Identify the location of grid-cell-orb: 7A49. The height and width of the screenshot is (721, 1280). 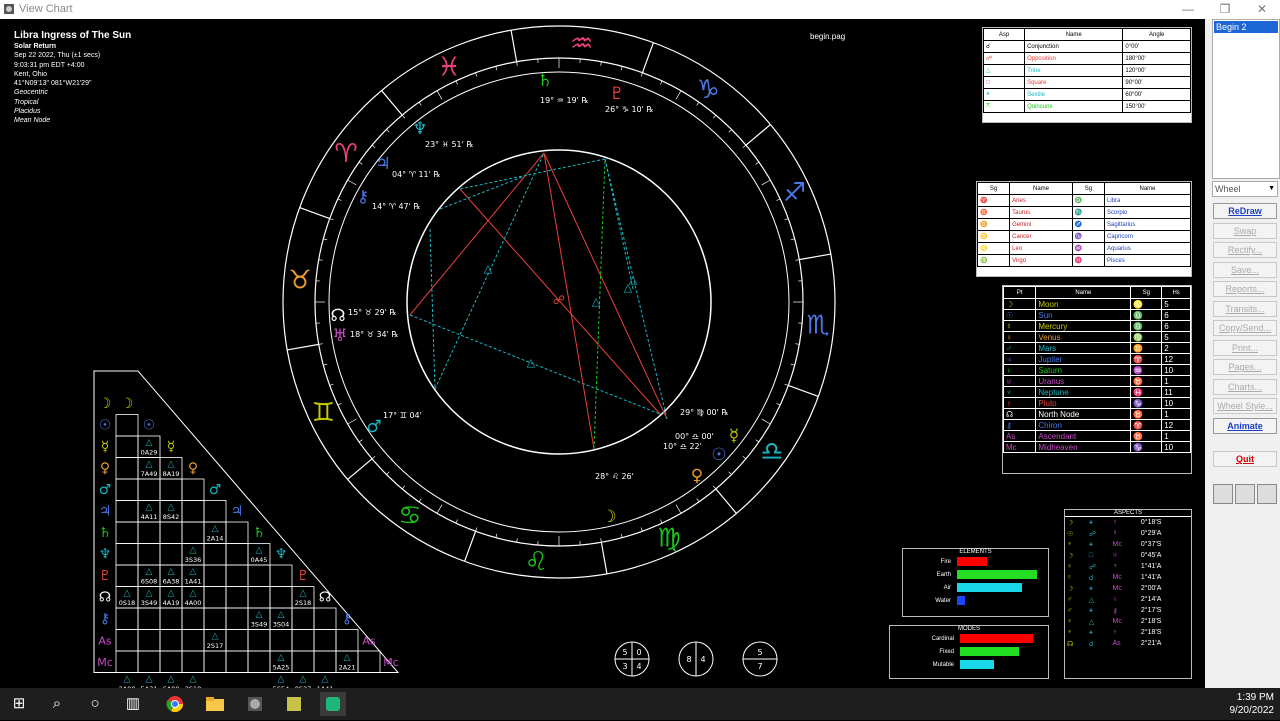
(149, 474).